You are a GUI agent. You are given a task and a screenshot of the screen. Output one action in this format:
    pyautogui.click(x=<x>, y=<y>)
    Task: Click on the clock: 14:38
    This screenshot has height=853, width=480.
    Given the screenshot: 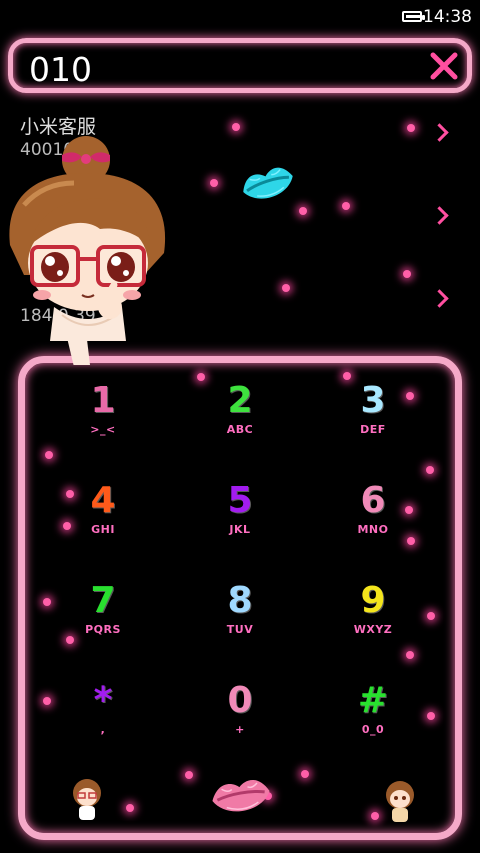 What is the action you would take?
    pyautogui.click(x=447, y=17)
    